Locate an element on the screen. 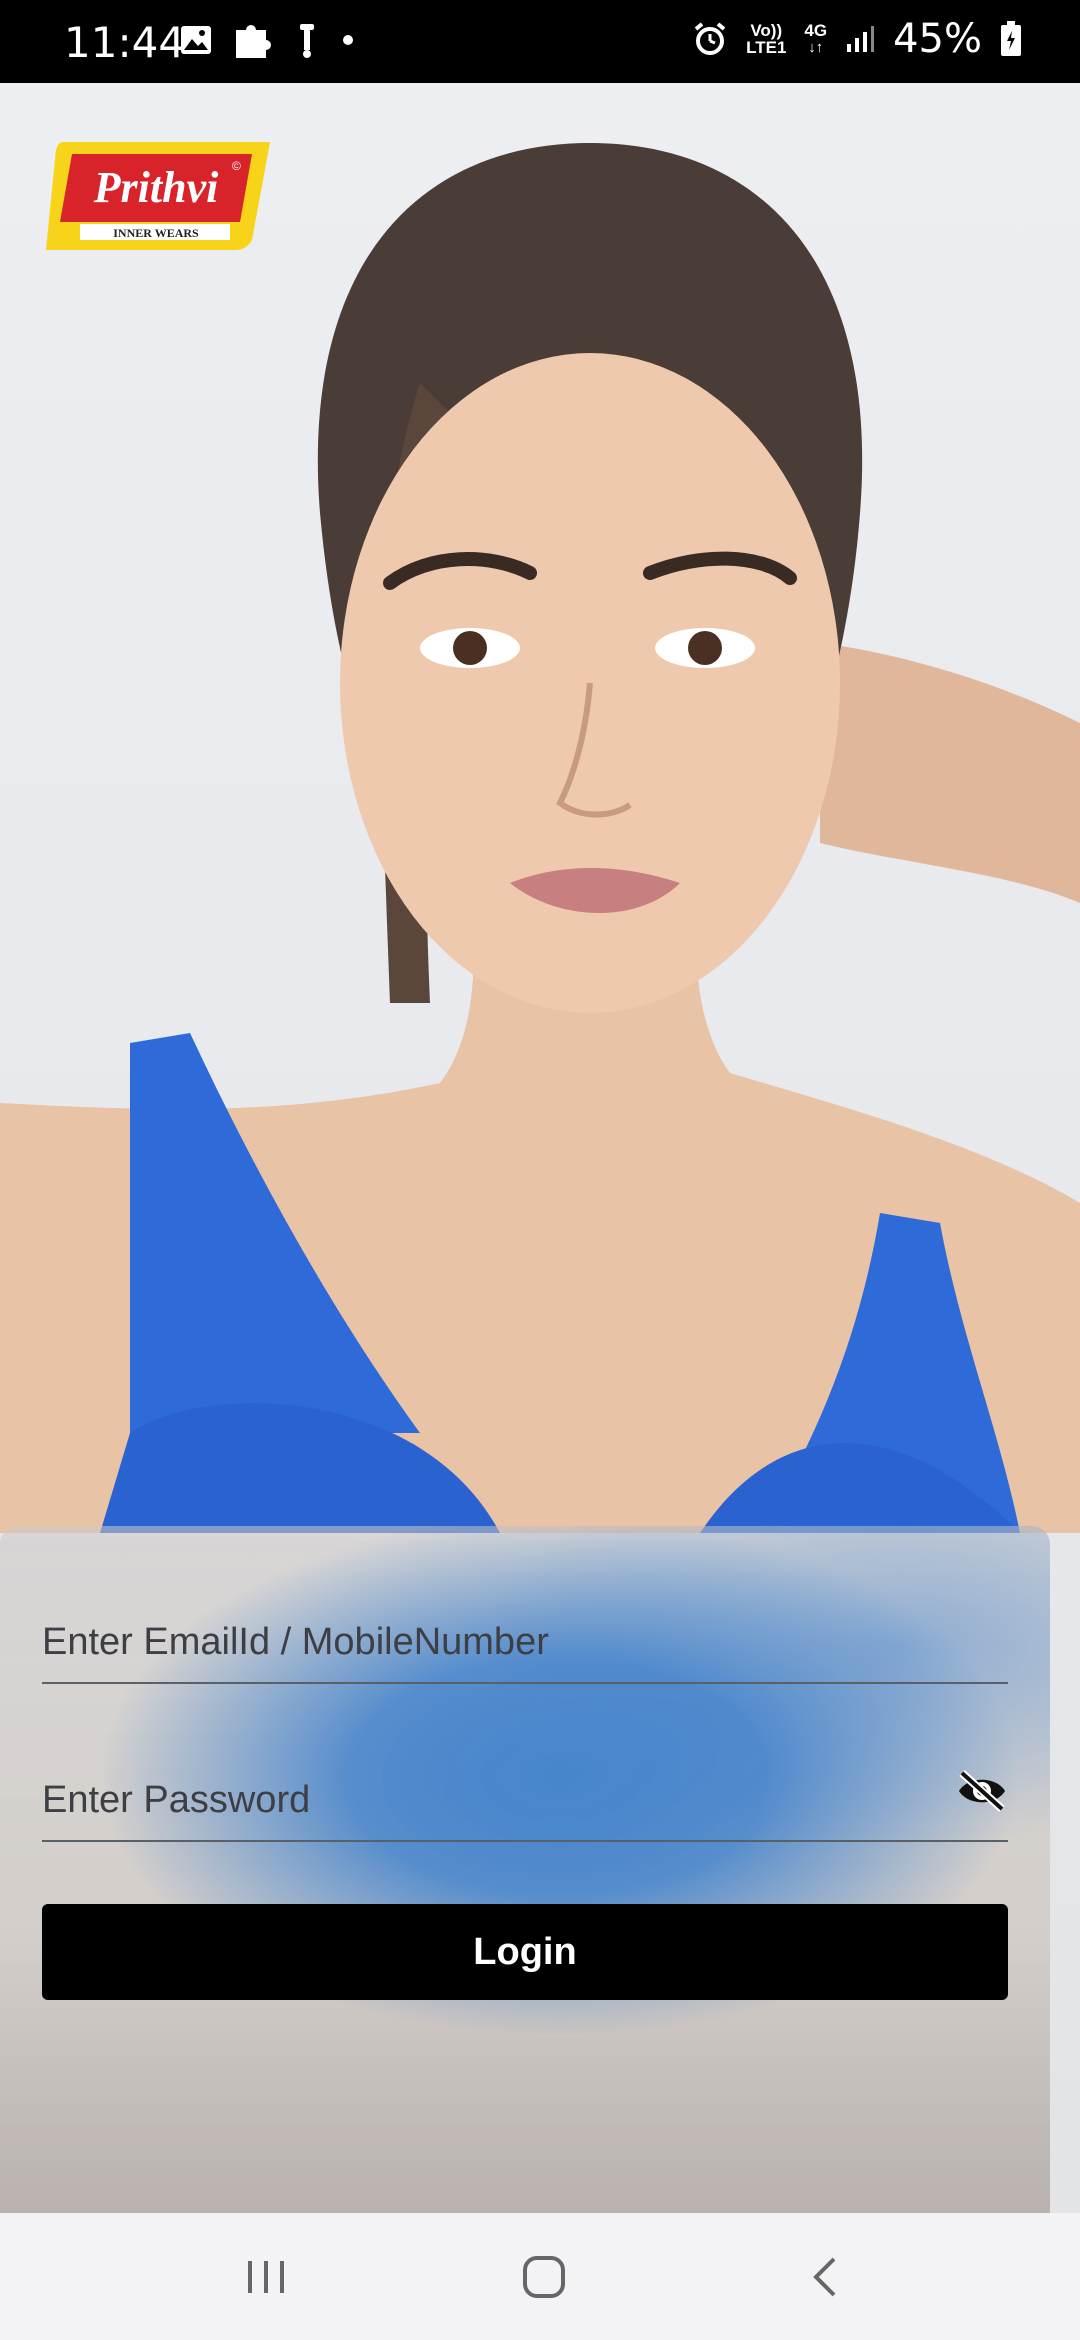 This screenshot has height=2340, width=1080. network-type: 4G is located at coordinates (816, 30).